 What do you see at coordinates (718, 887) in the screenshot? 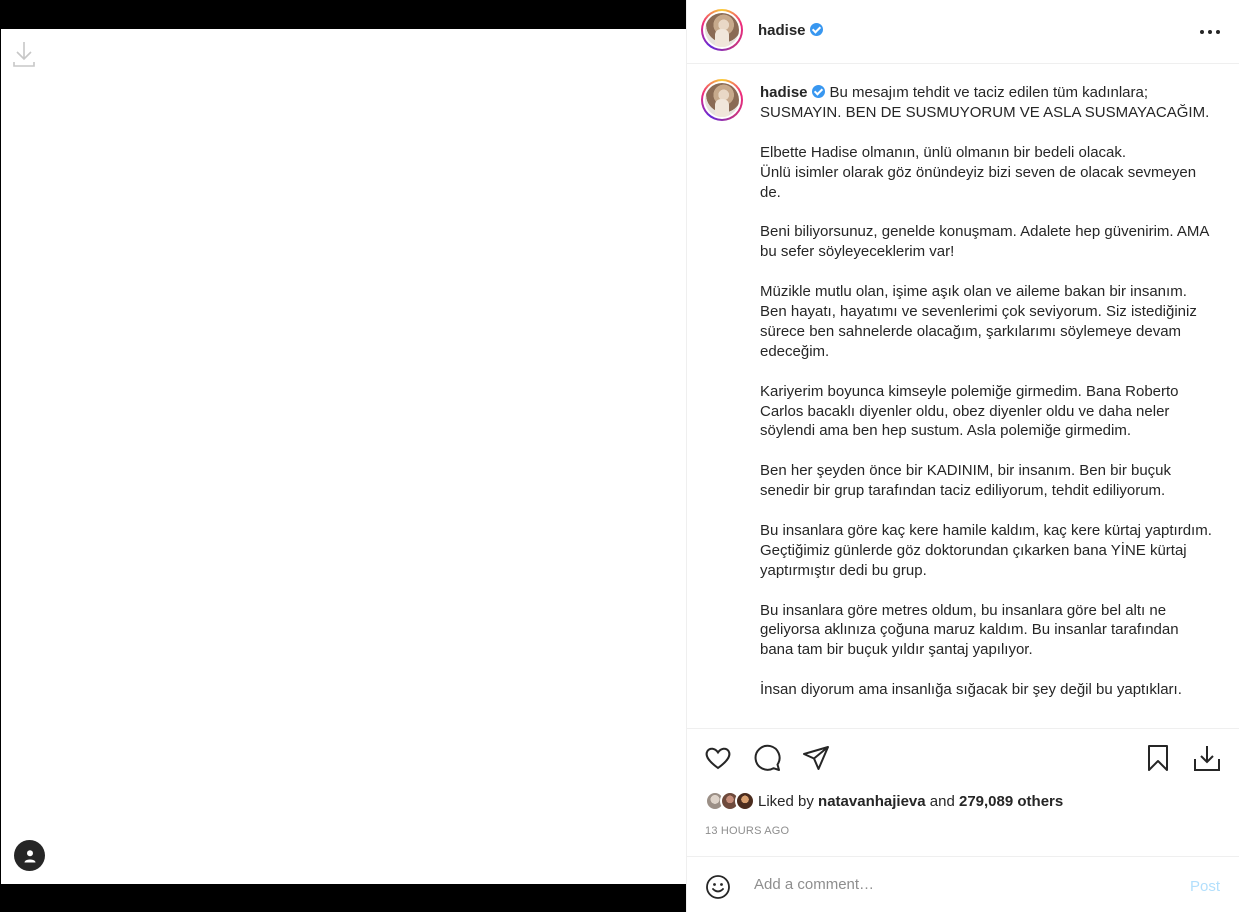
I see `emoji-icon` at bounding box center [718, 887].